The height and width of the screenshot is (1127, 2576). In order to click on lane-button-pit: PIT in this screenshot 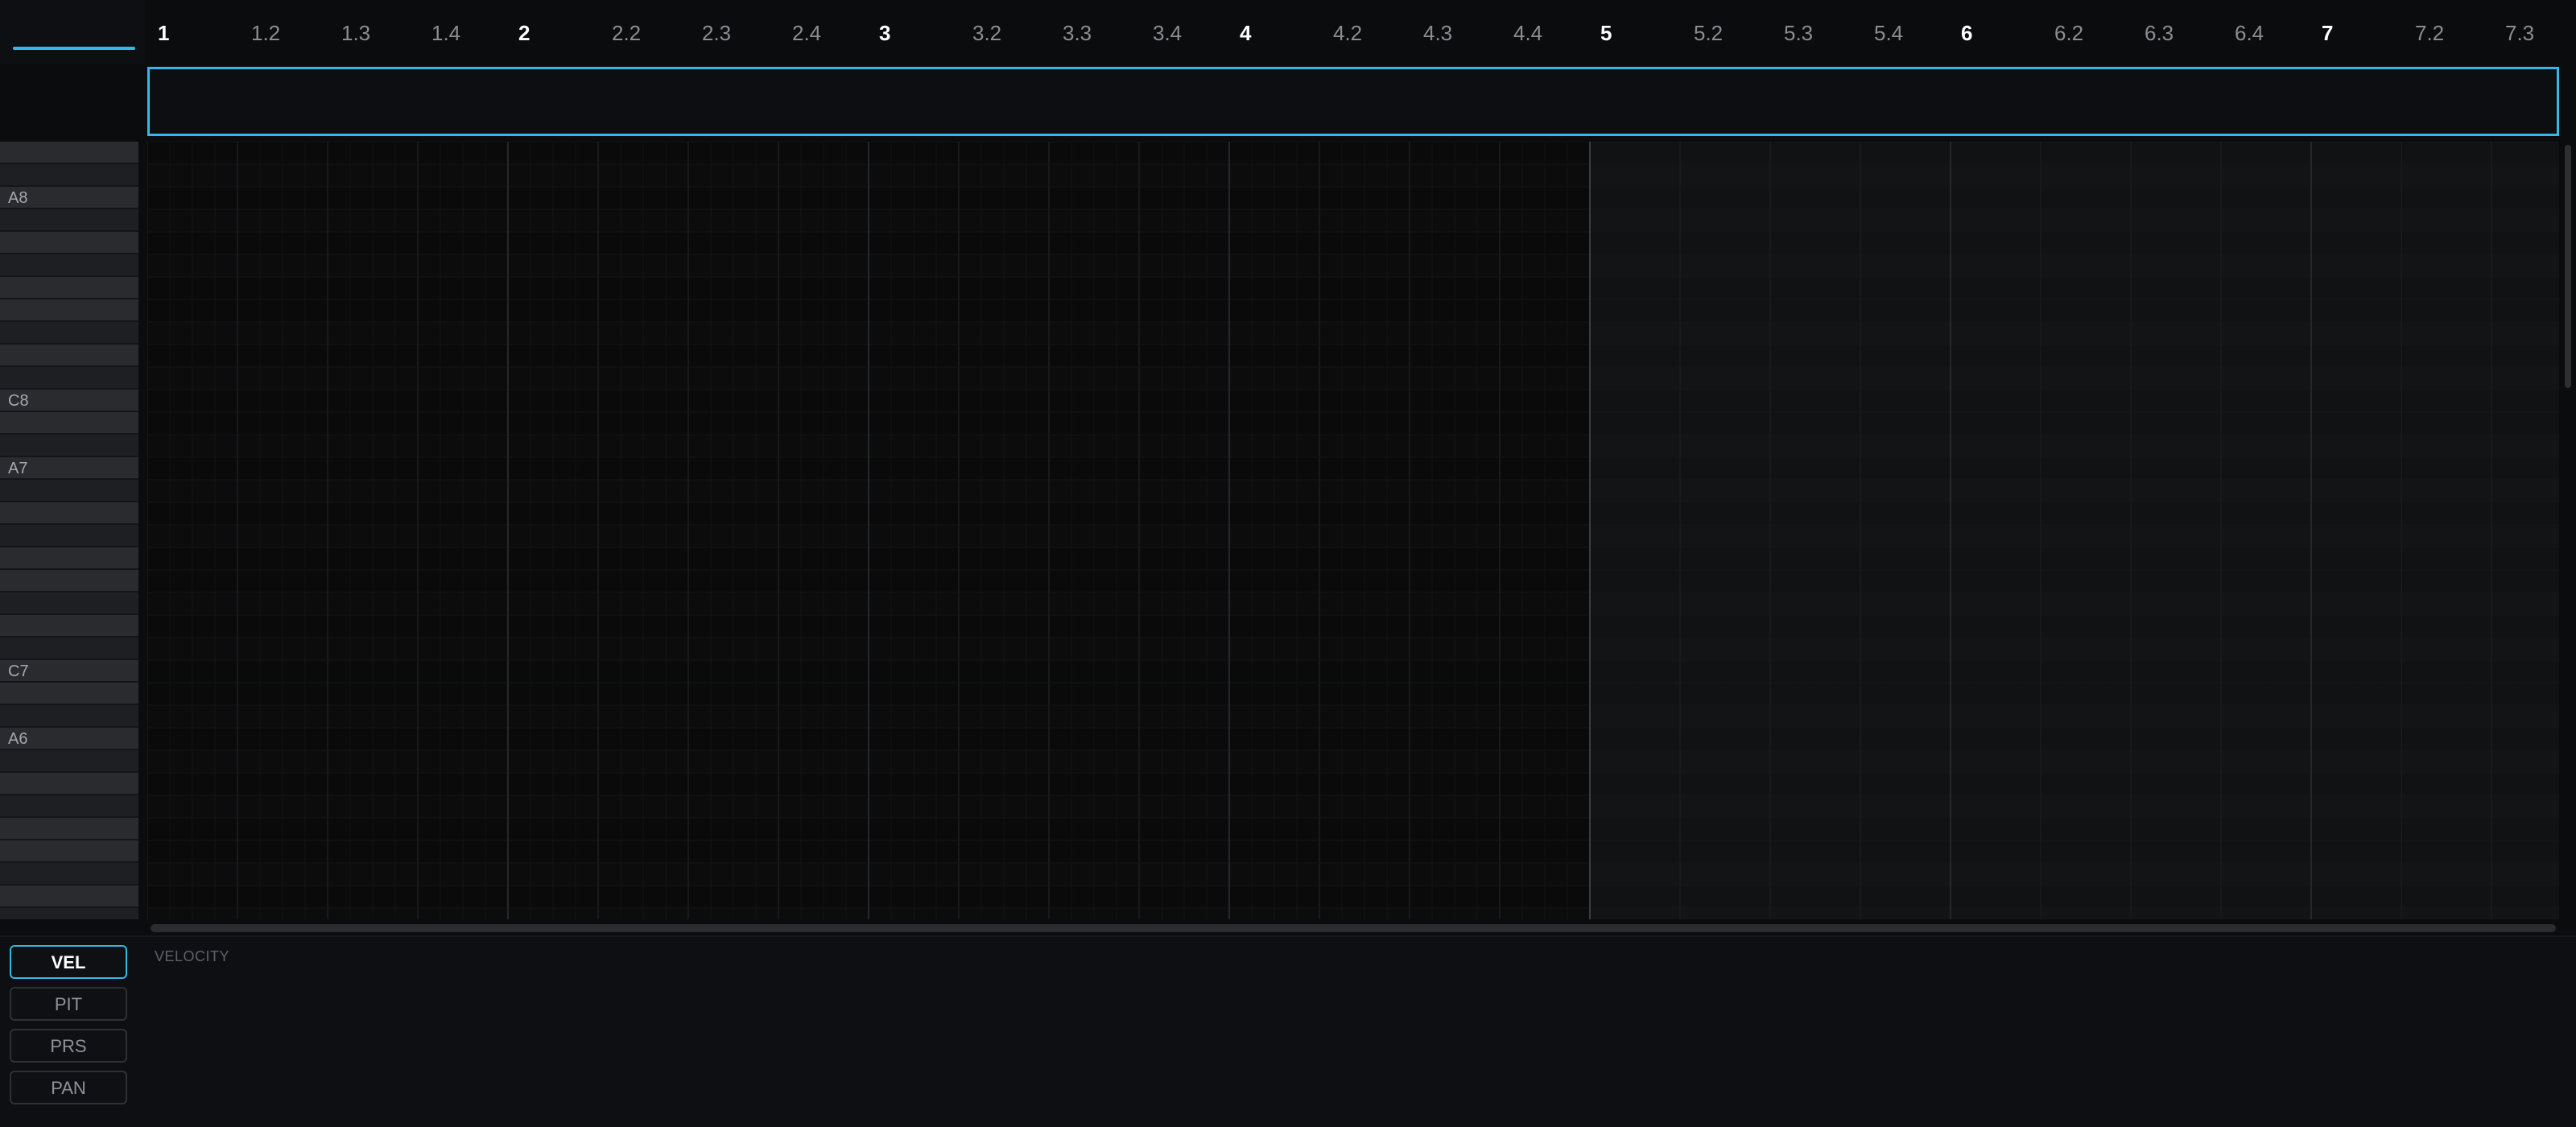, I will do `click(68, 1004)`.